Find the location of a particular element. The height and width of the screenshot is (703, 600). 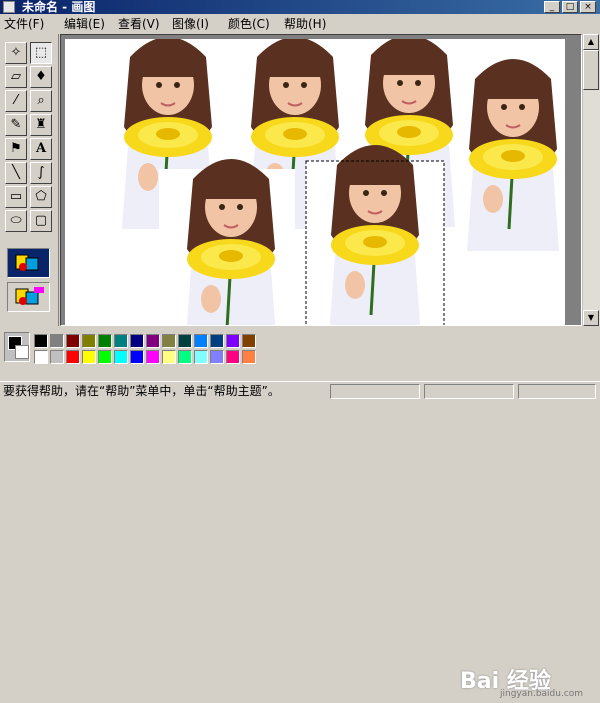

brush-tool: ♜ is located at coordinates (41, 125).